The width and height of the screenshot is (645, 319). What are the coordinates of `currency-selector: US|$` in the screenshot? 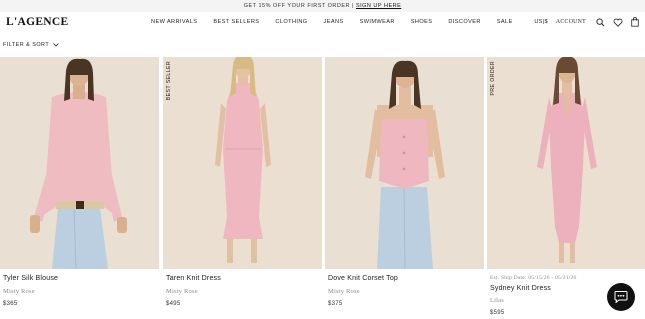 It's located at (541, 22).